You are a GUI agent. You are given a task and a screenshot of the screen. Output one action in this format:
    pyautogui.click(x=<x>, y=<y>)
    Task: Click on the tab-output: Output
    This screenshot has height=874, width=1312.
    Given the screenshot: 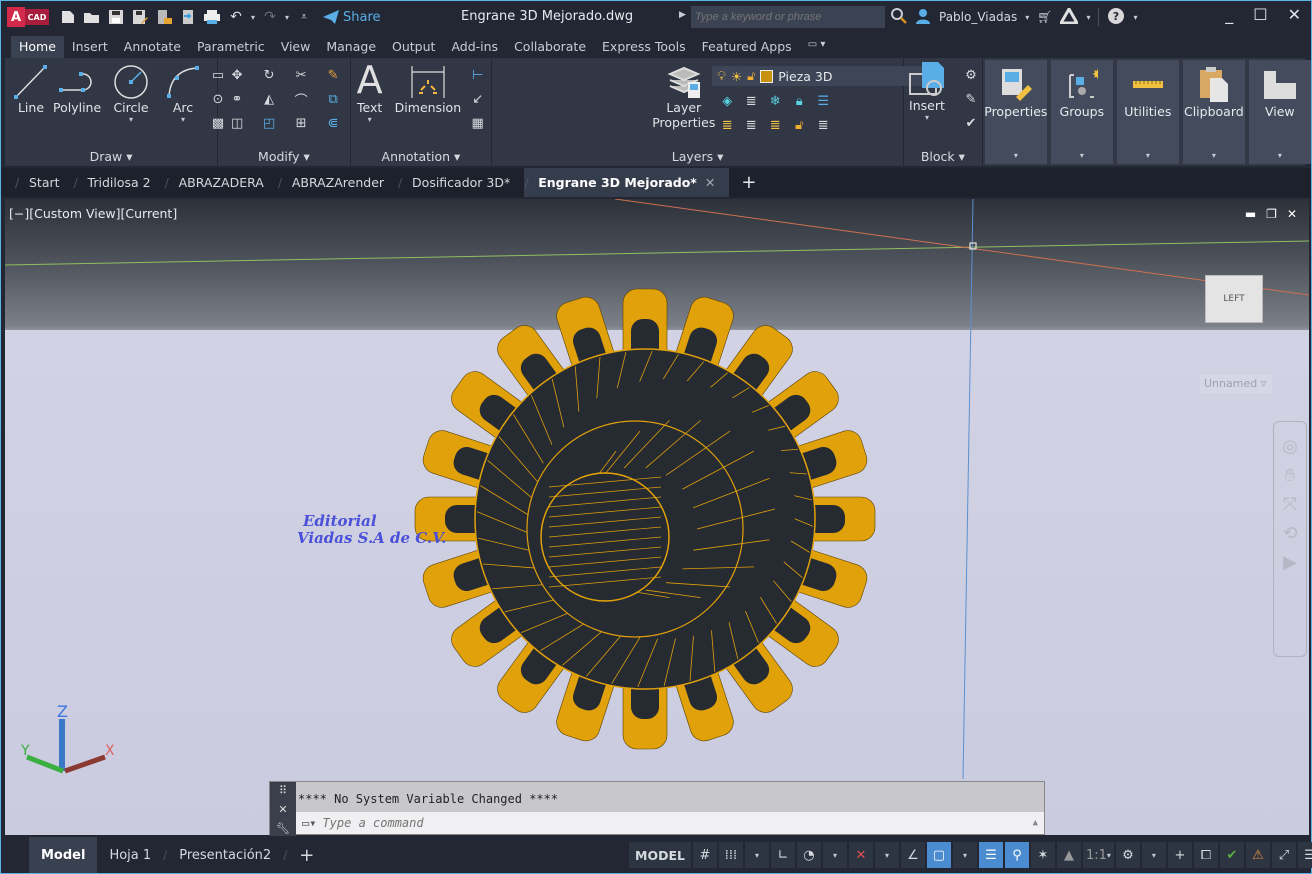 What is the action you would take?
    pyautogui.click(x=413, y=47)
    